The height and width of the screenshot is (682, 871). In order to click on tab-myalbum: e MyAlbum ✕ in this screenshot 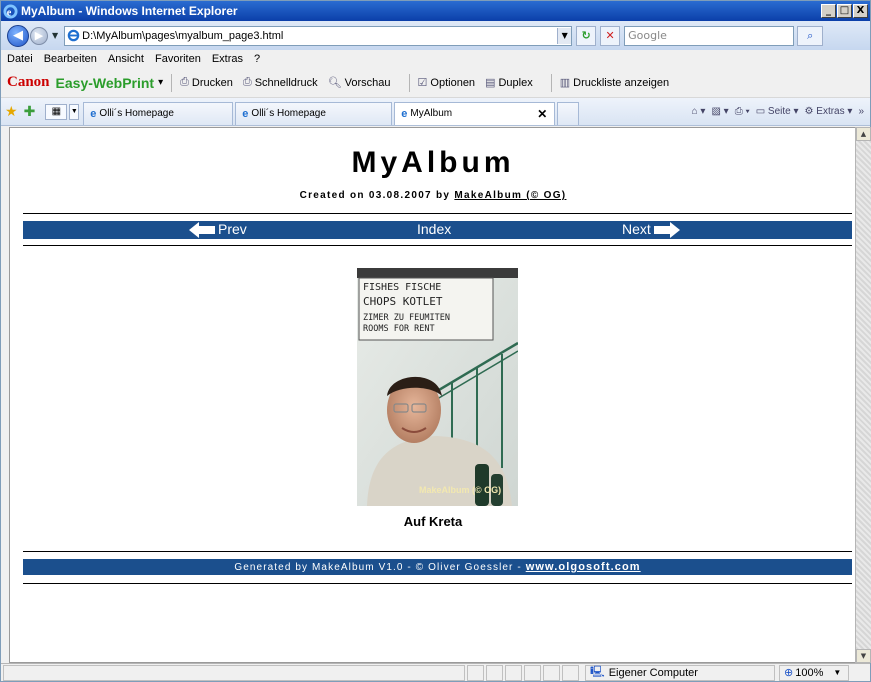, I will do `click(475, 113)`.